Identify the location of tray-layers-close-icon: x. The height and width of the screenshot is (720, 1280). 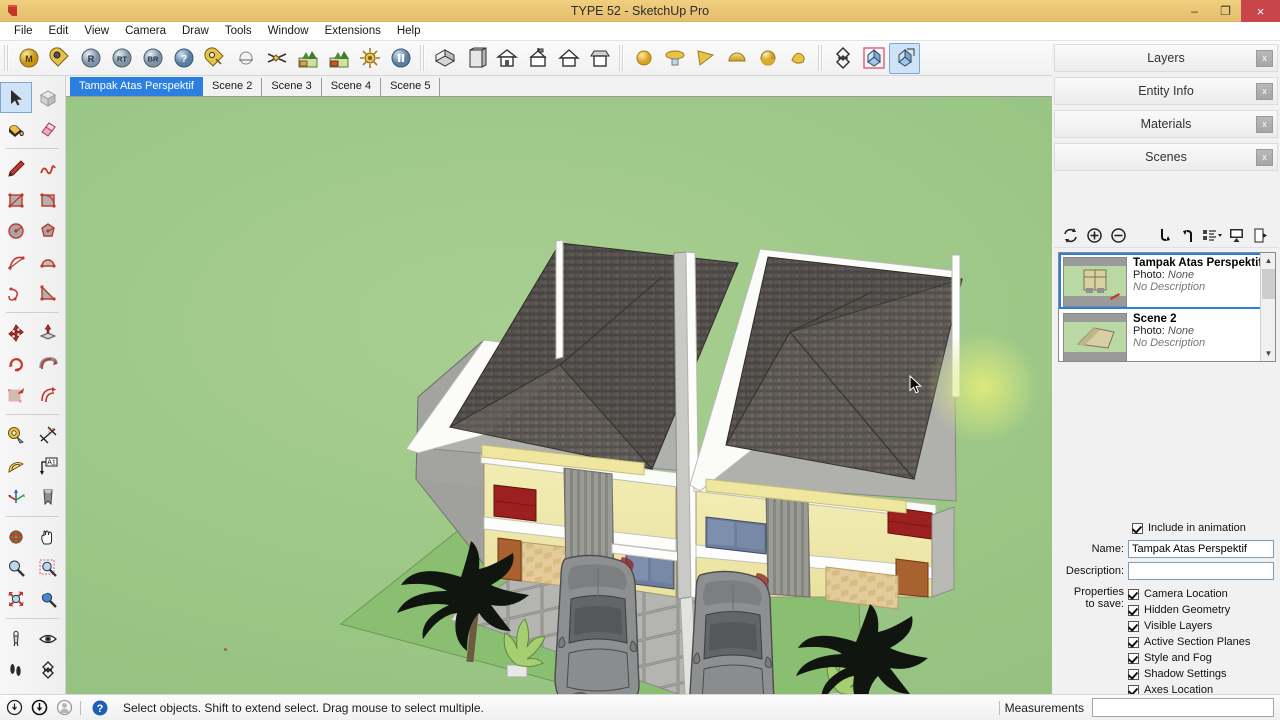
(1264, 58).